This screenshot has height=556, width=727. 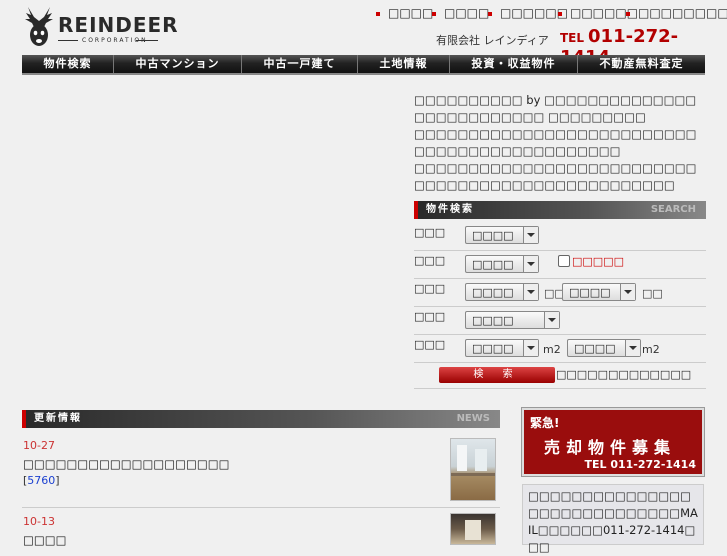 What do you see at coordinates (598, 261) in the screenshot?
I see `checkbox-label: □□□□□` at bounding box center [598, 261].